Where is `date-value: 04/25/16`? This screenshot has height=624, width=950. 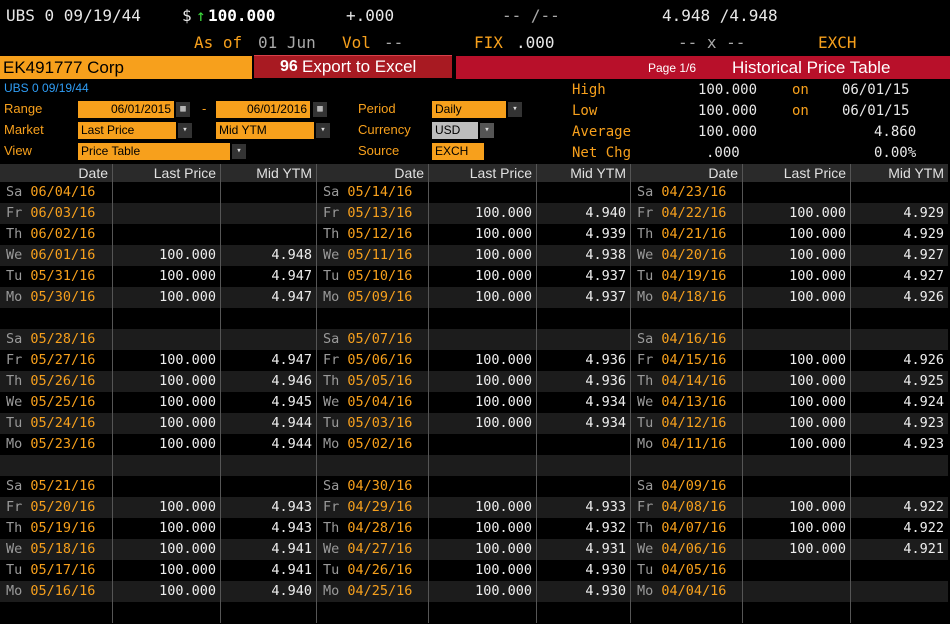
date-value: 04/25/16 is located at coordinates (380, 591).